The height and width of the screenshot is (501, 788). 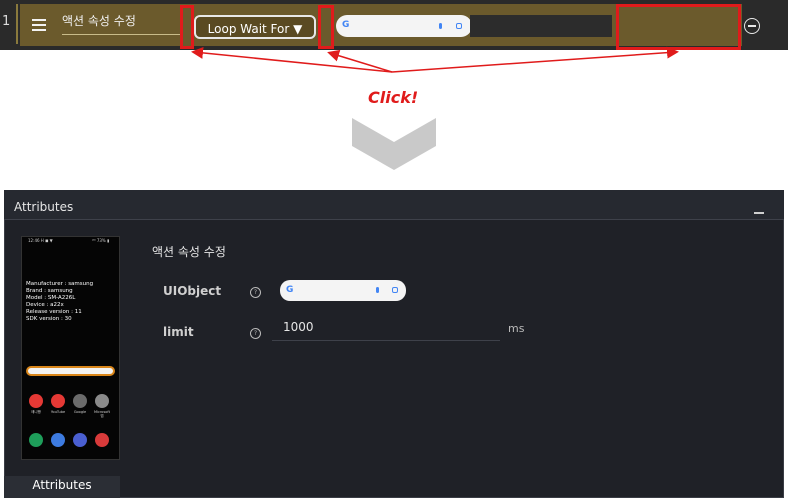 What do you see at coordinates (36, 412) in the screenshot?
I see `app-label: 애니빵` at bounding box center [36, 412].